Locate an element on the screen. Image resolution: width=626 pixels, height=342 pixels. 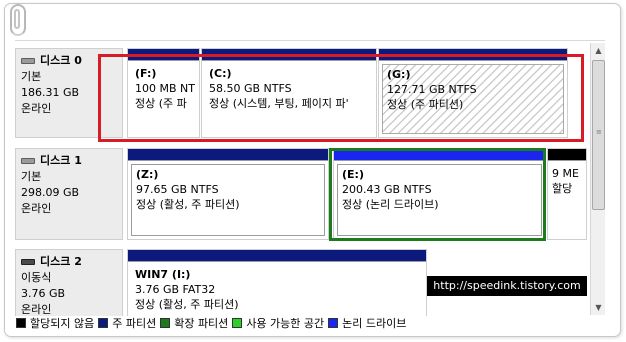
vertical-scrollbar: ▲ ≡ ▼ is located at coordinates (597, 179).